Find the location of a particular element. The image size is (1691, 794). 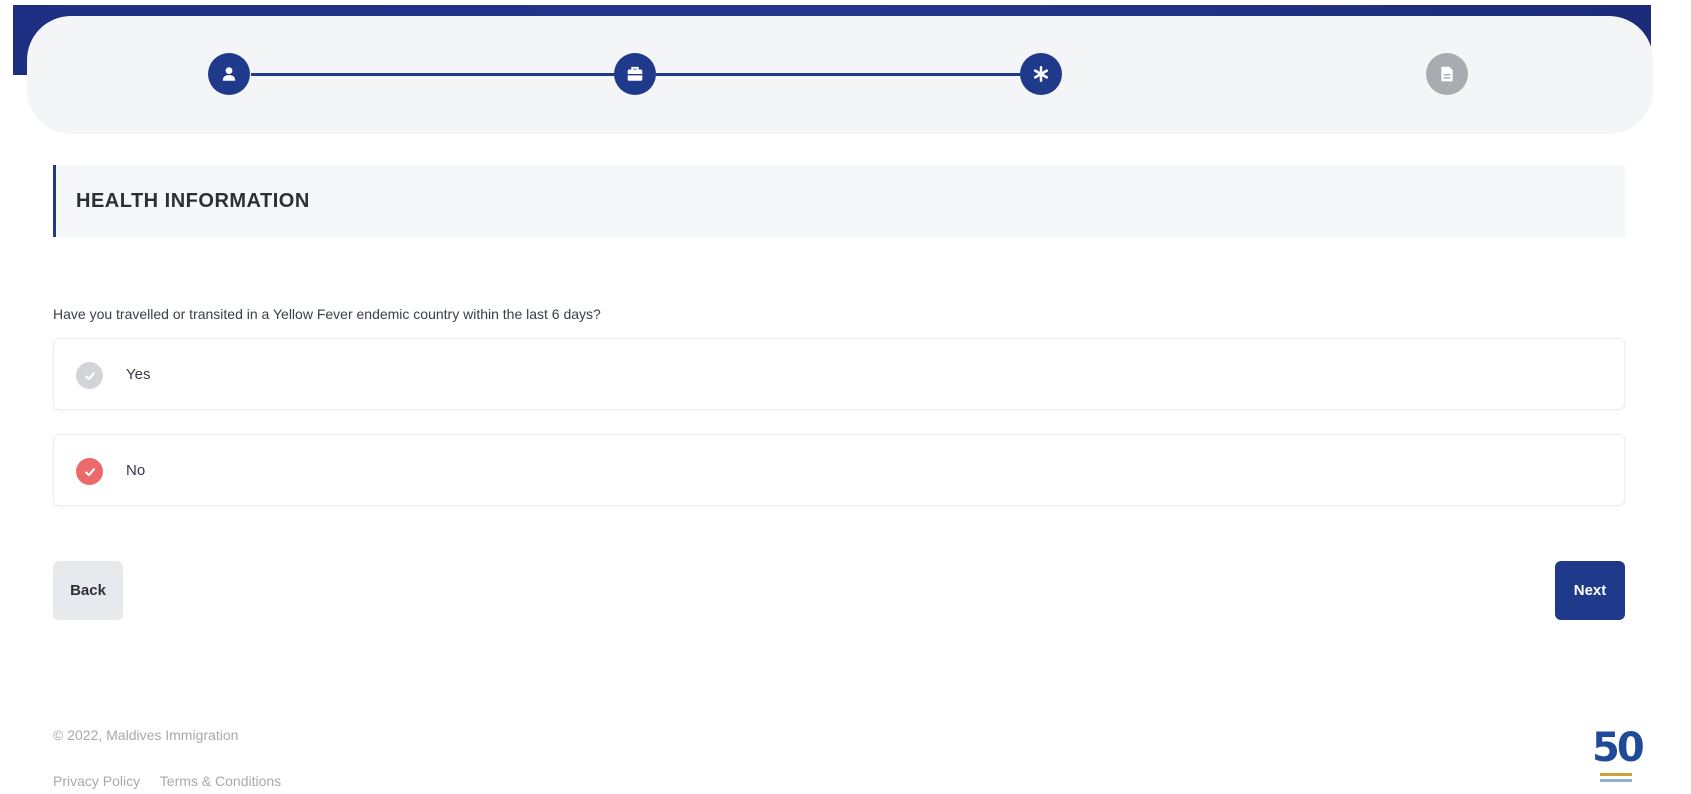

user-icon is located at coordinates (229, 74).